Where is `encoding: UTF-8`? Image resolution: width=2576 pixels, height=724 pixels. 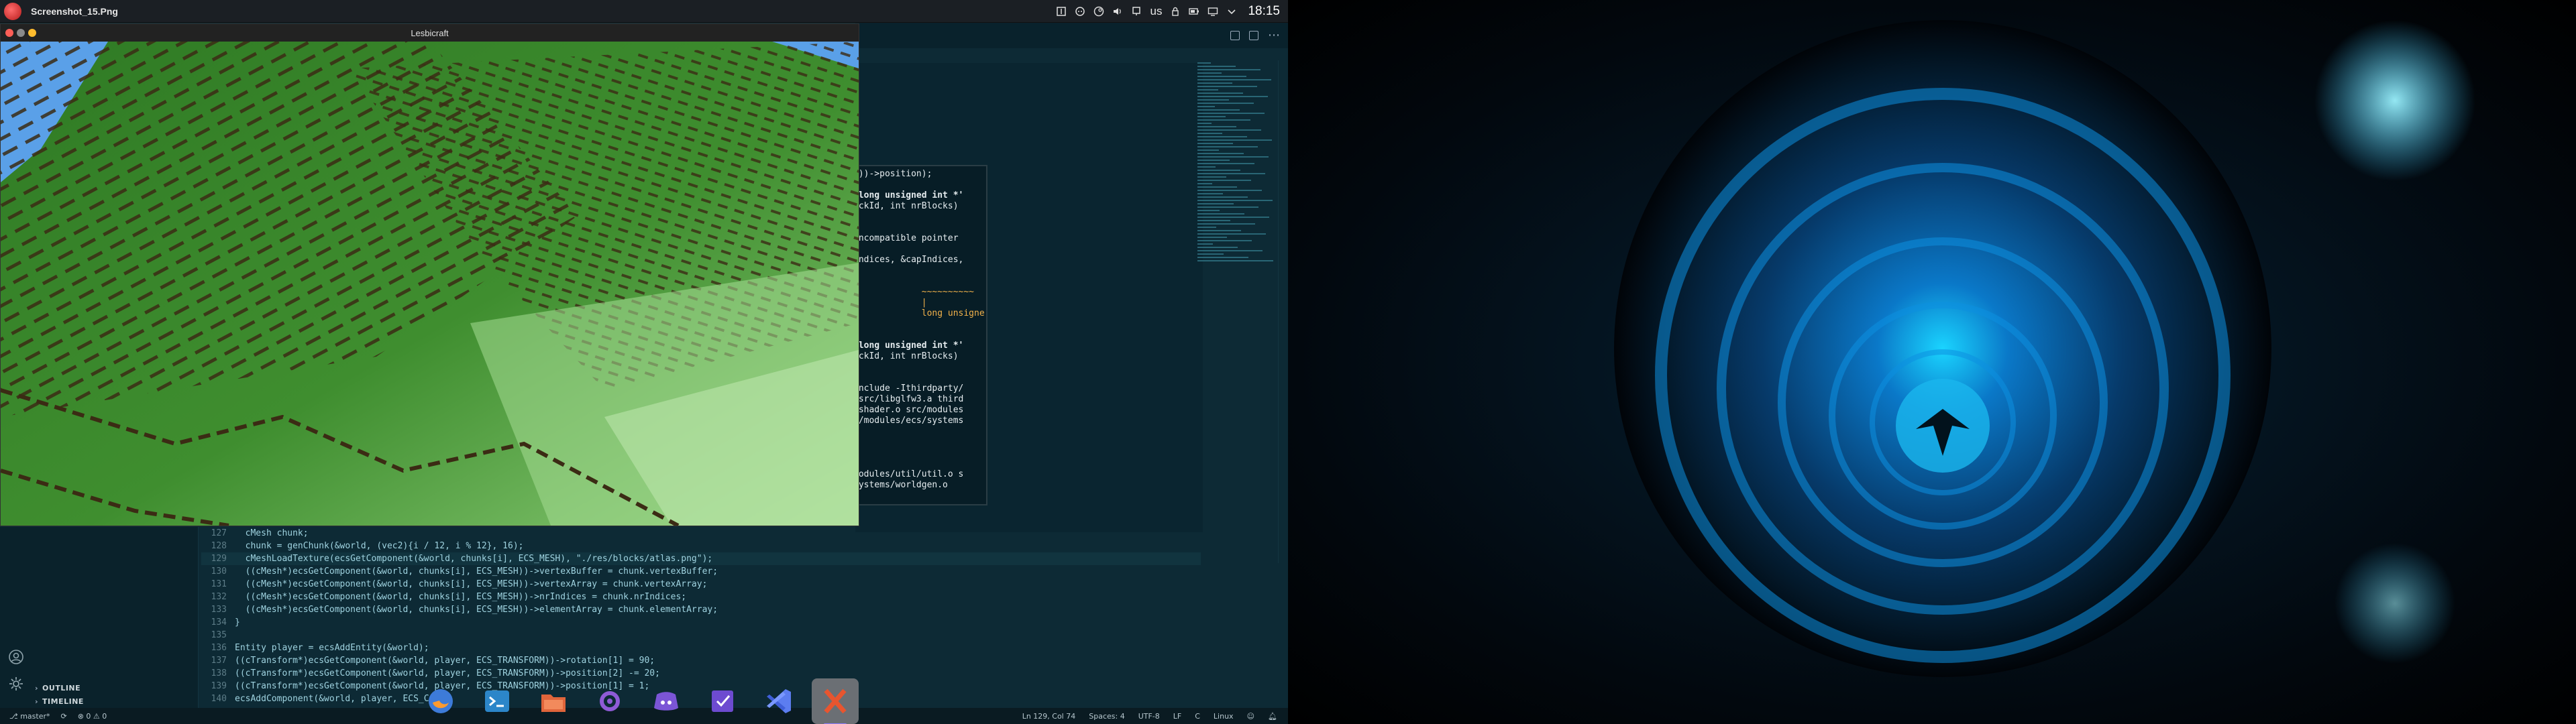
encoding: UTF-8 is located at coordinates (1149, 717).